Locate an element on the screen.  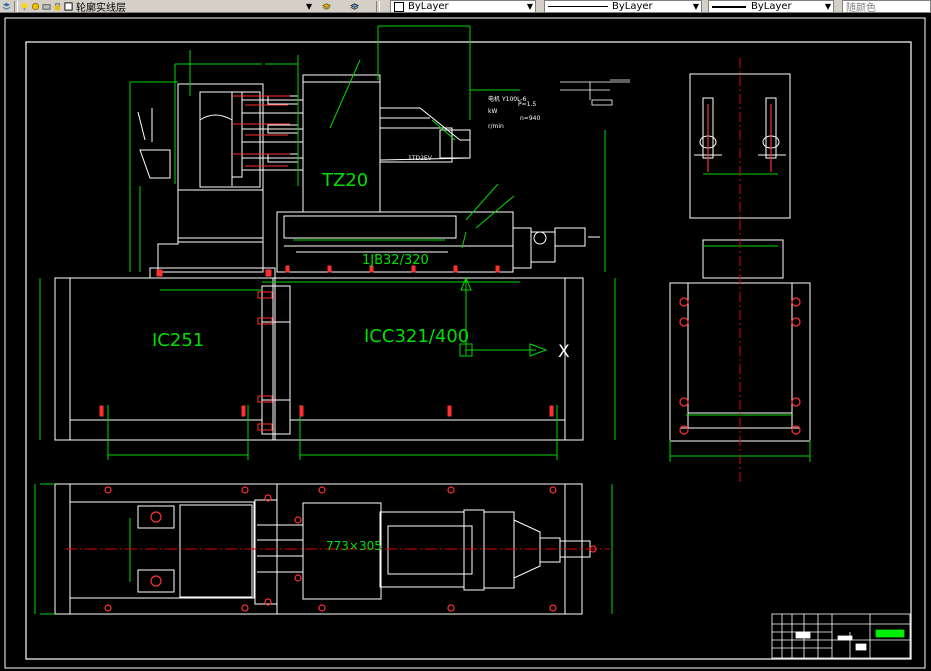
motor-label: 电机 is located at coordinates (494, 99).